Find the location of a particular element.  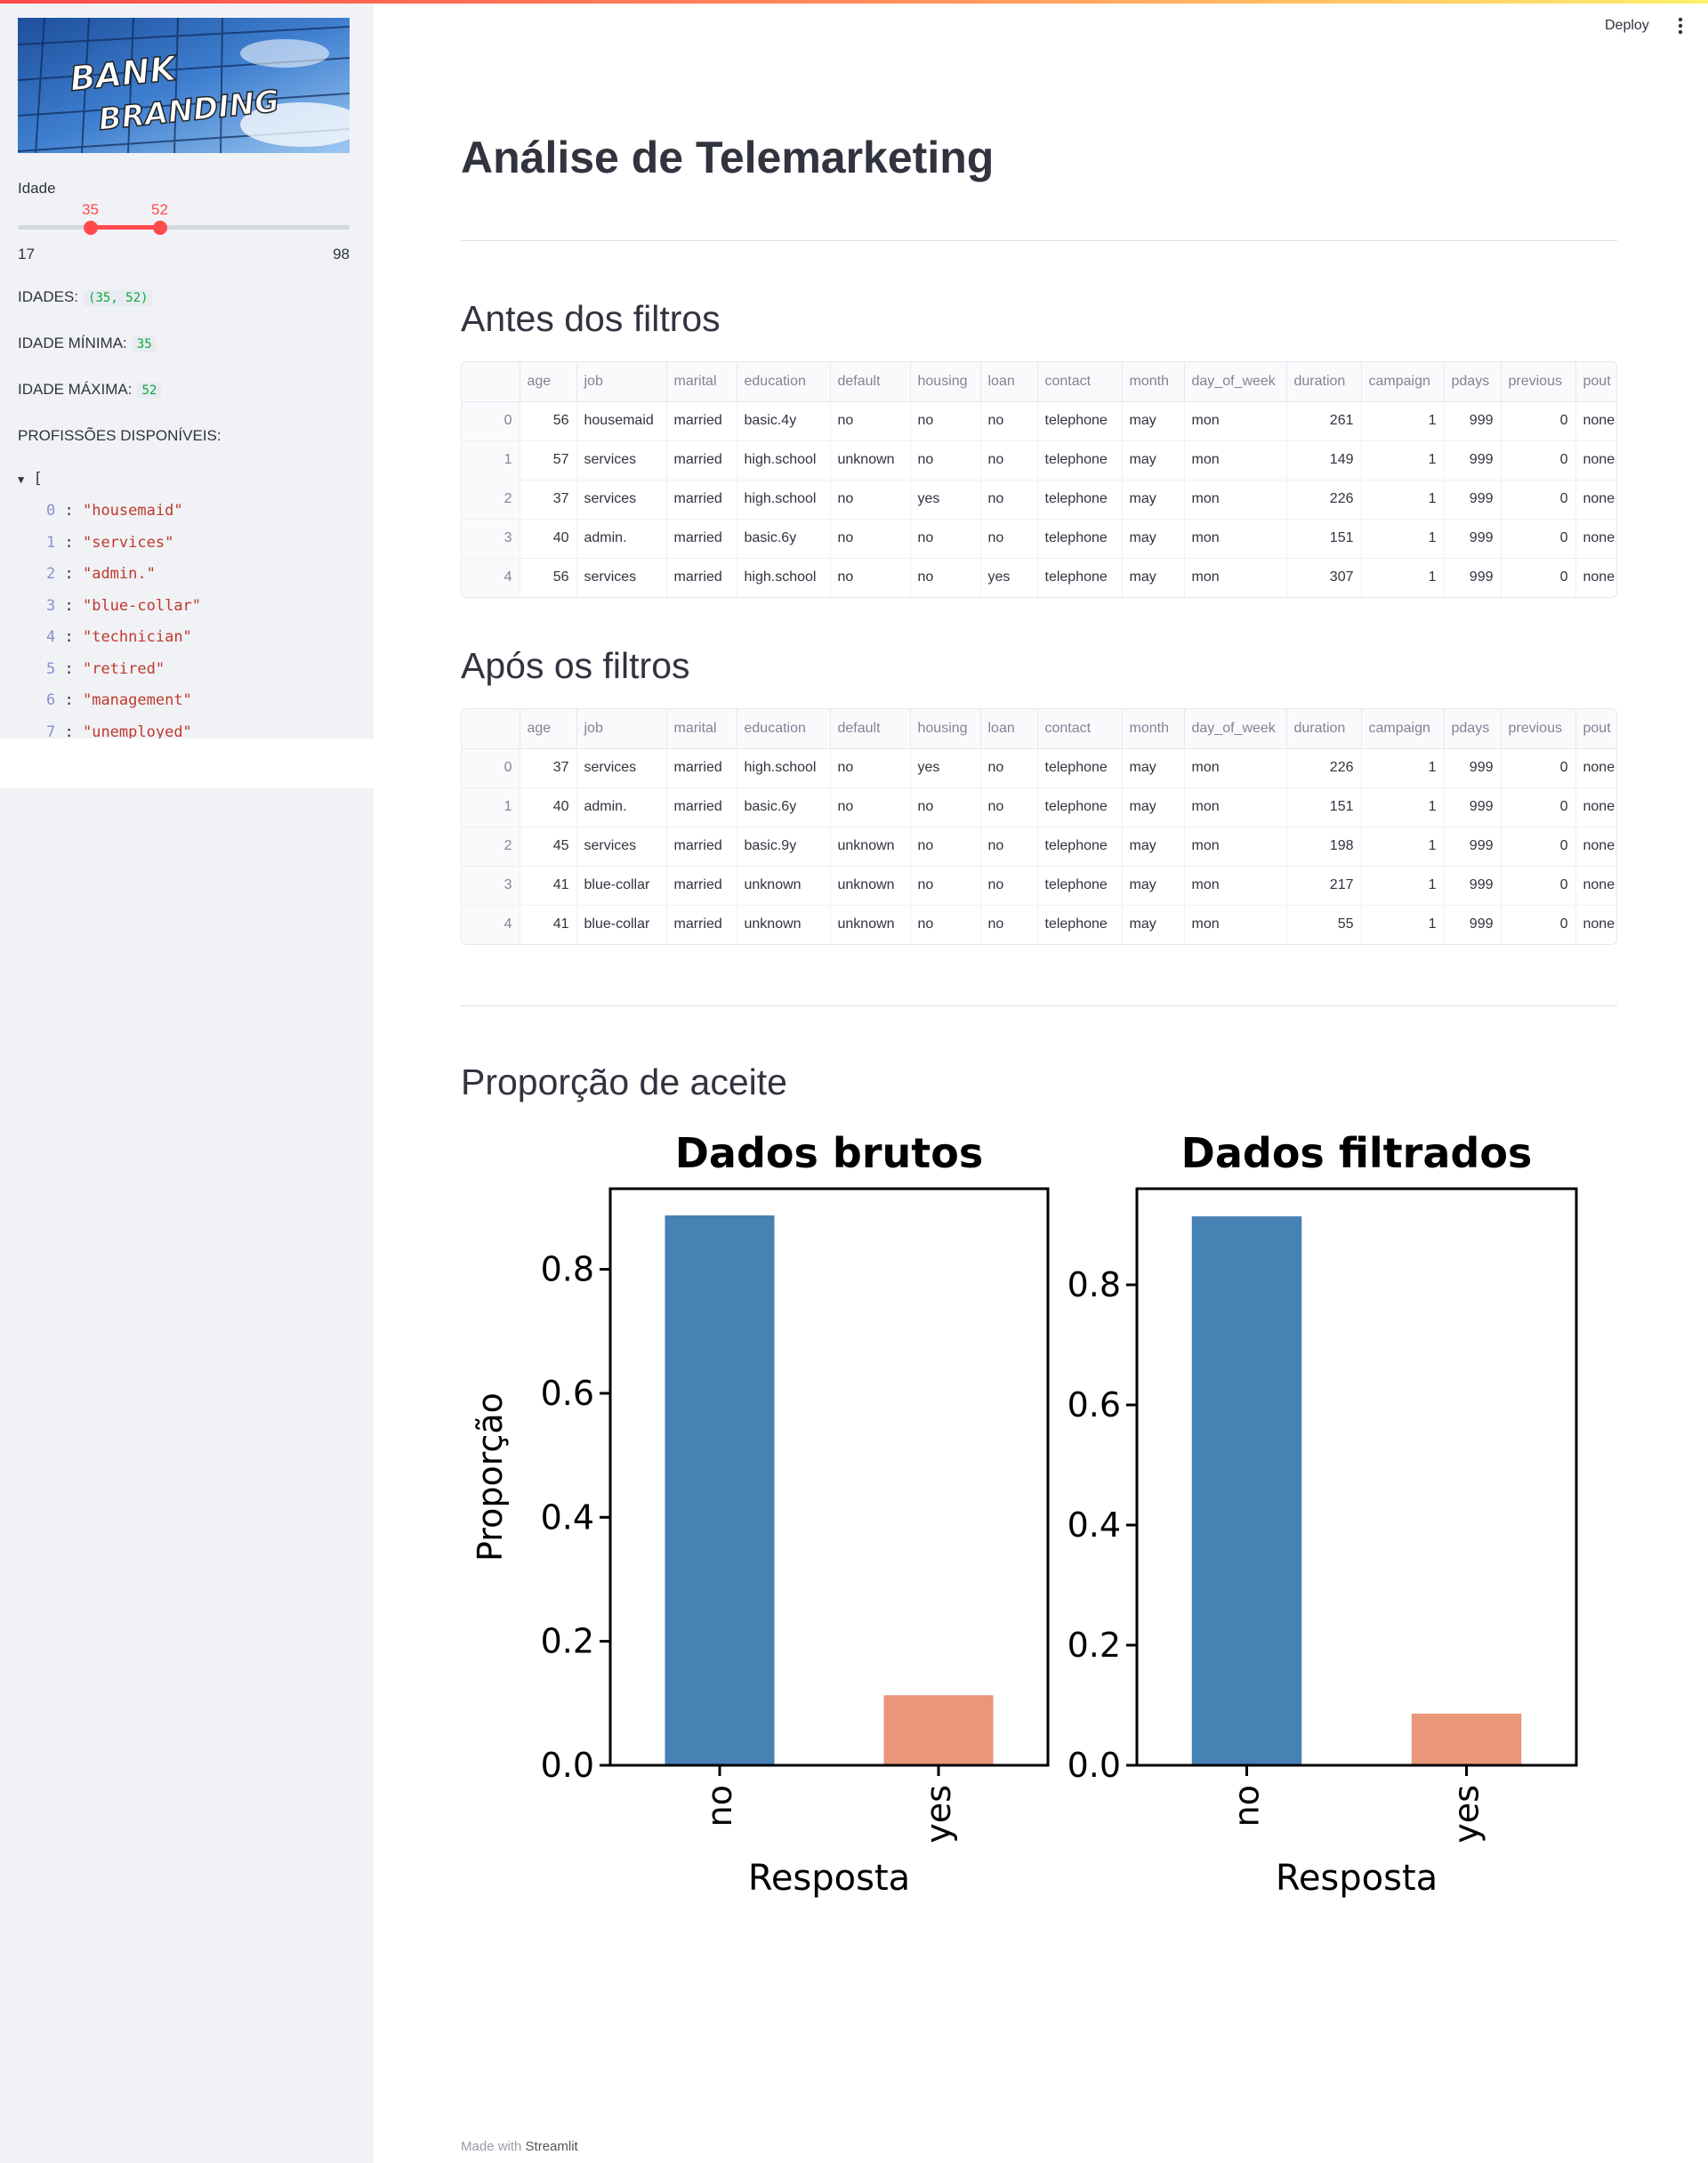

json-toggle: ▼ [ is located at coordinates (30, 479).